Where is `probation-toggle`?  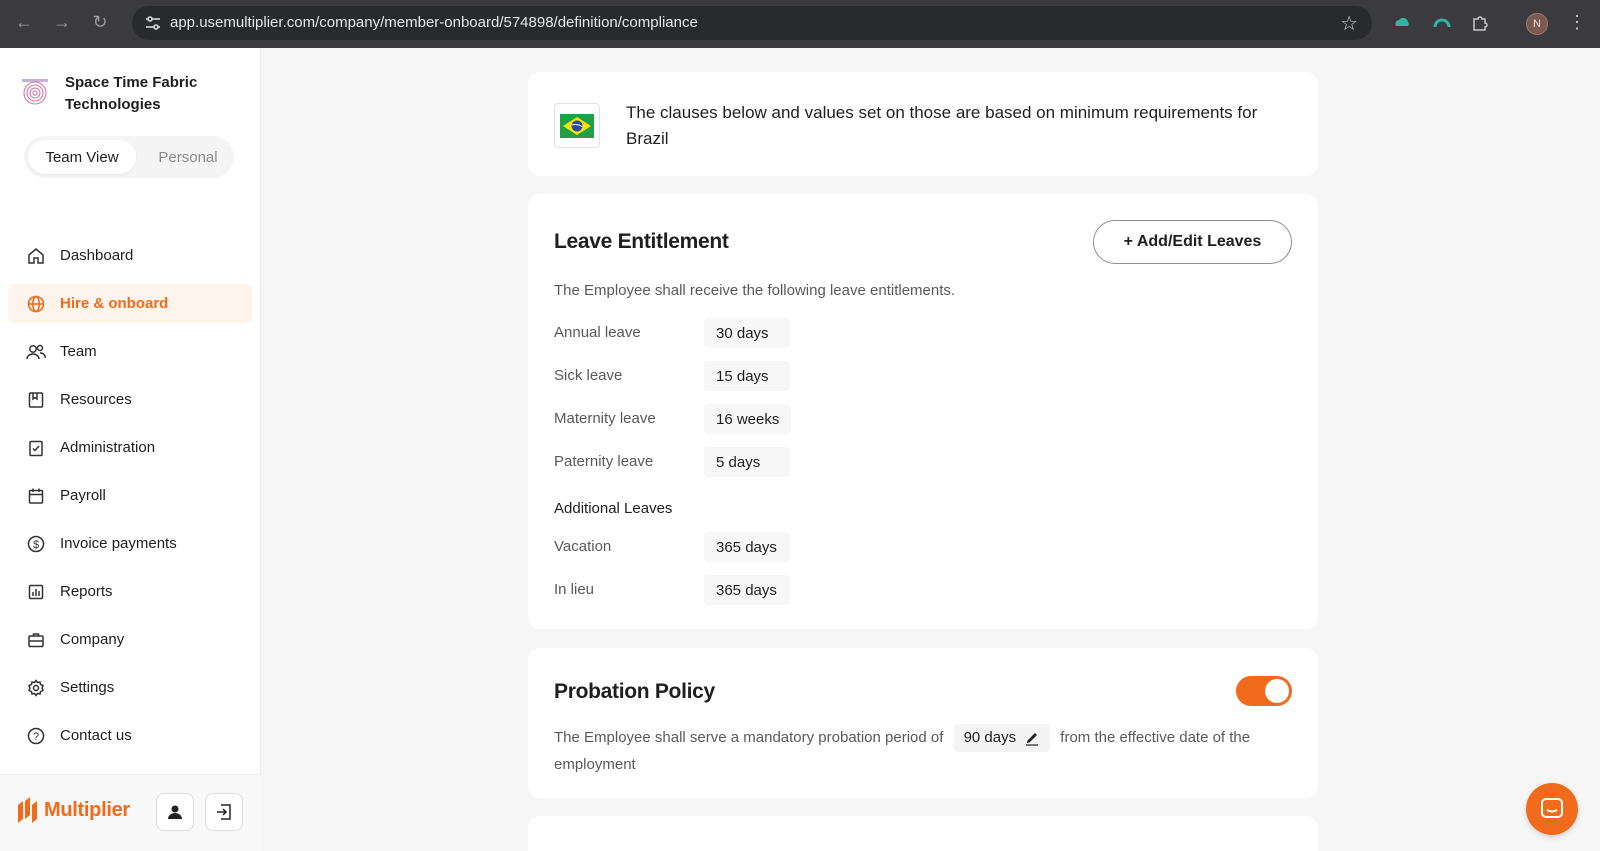 probation-toggle is located at coordinates (1264, 691).